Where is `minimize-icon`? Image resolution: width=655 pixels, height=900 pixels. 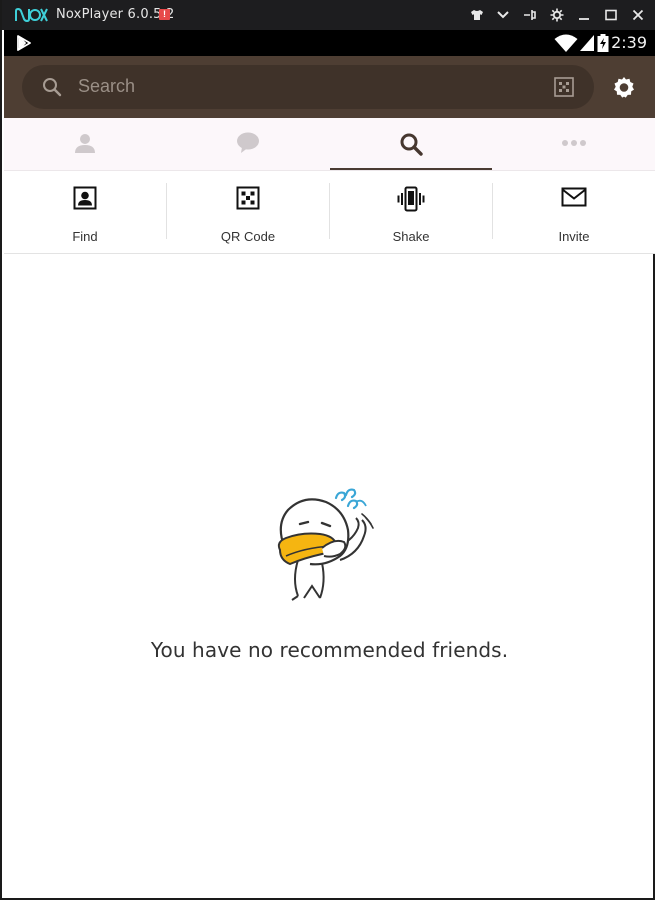 minimize-icon is located at coordinates (584, 15).